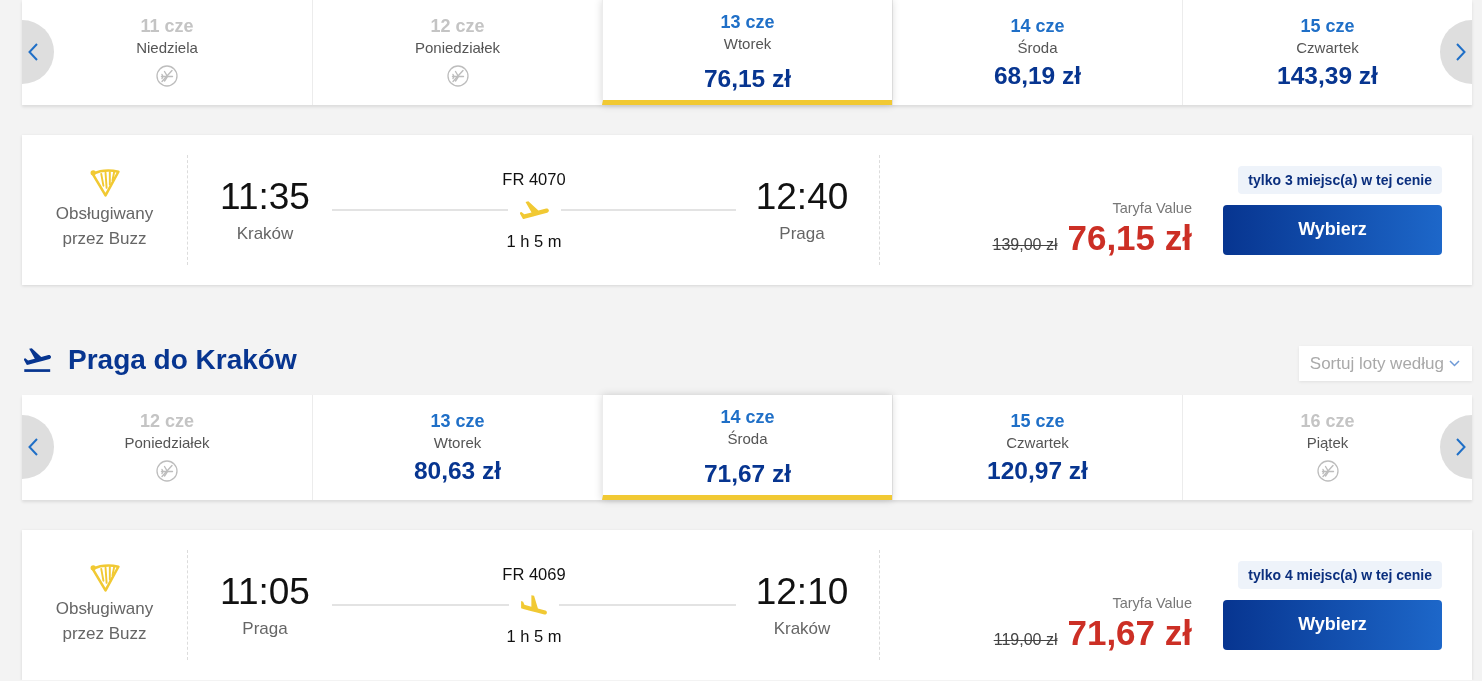 This screenshot has width=1482, height=681. I want to click on route-title: Praga do Kraków, so click(182, 360).